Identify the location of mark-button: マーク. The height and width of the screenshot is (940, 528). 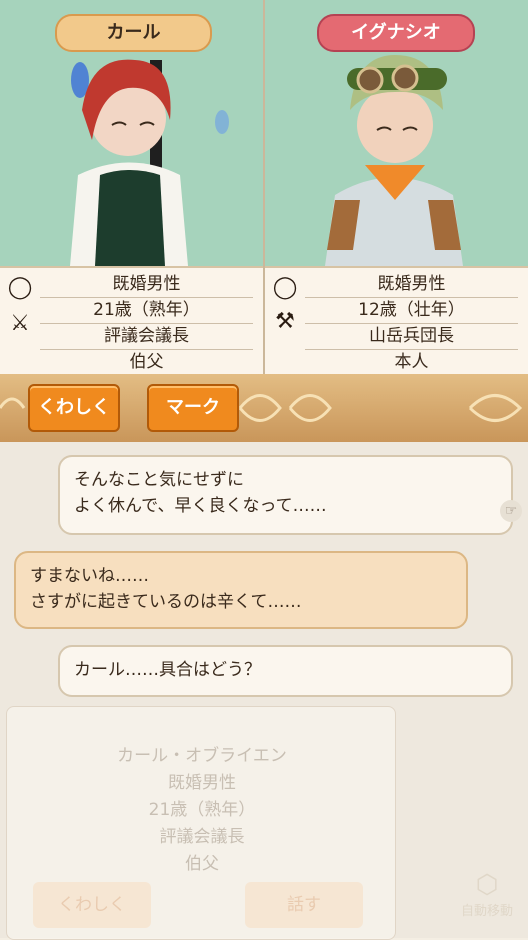
(193, 408).